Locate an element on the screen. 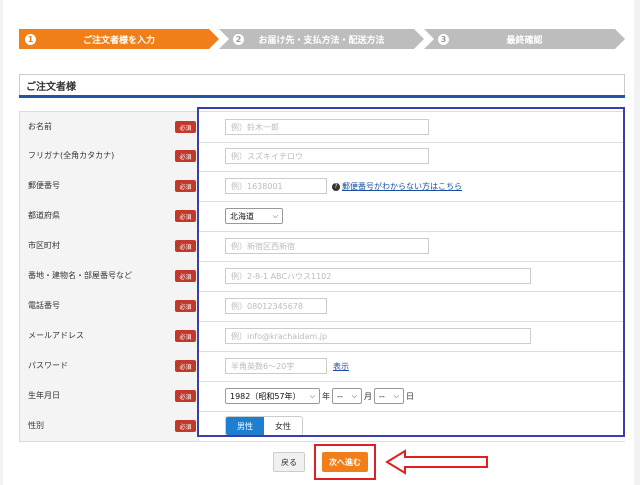 The height and width of the screenshot is (485, 640). section-title: ご注文者様 is located at coordinates (322, 85).